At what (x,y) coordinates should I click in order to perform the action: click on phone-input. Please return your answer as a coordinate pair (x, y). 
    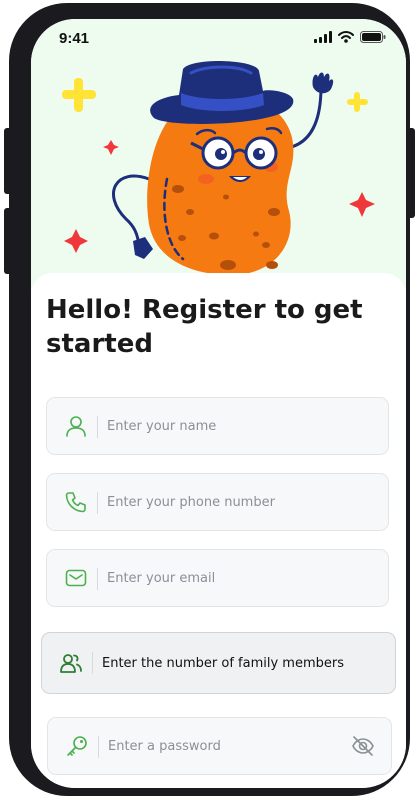
    Looking at the image, I should click on (227, 502).